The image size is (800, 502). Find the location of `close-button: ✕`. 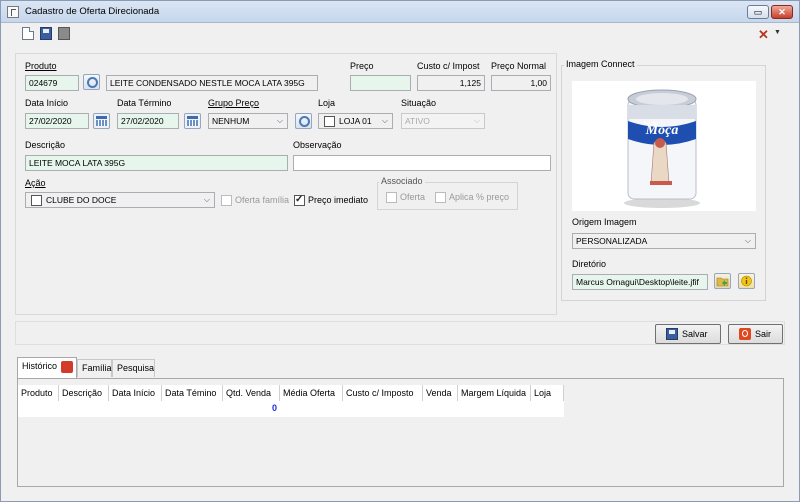

close-button: ✕ is located at coordinates (782, 12).